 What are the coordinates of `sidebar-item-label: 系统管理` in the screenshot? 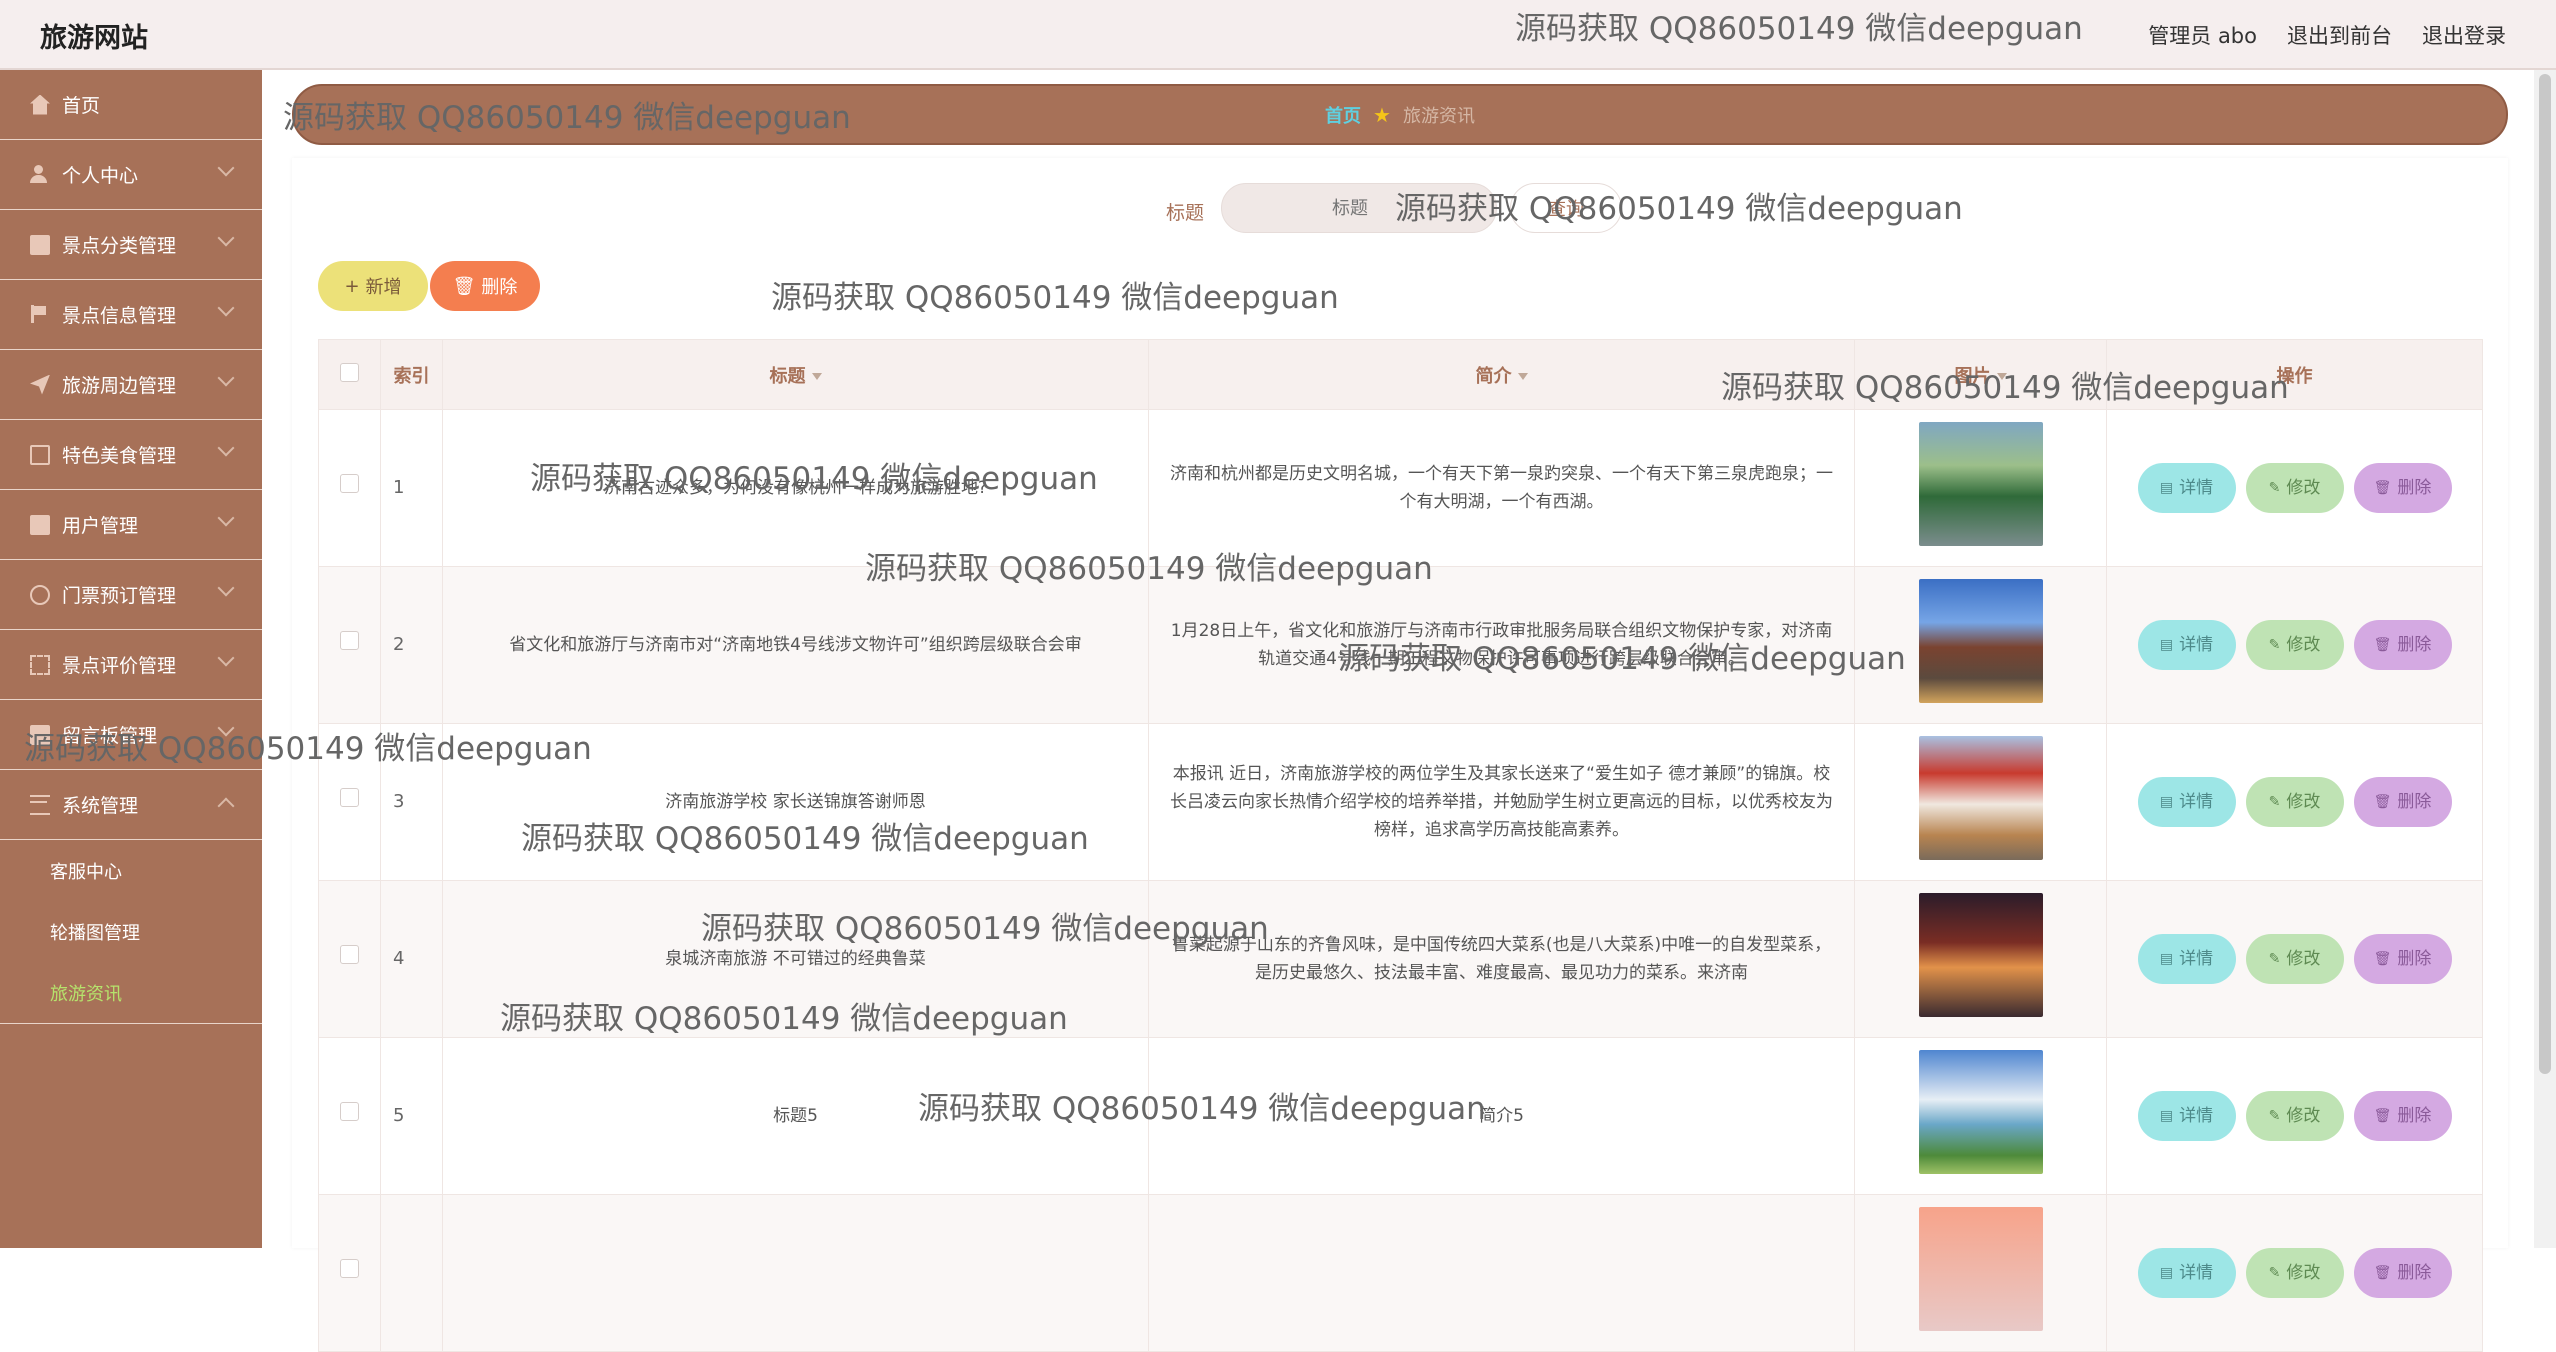 It's located at (100, 806).